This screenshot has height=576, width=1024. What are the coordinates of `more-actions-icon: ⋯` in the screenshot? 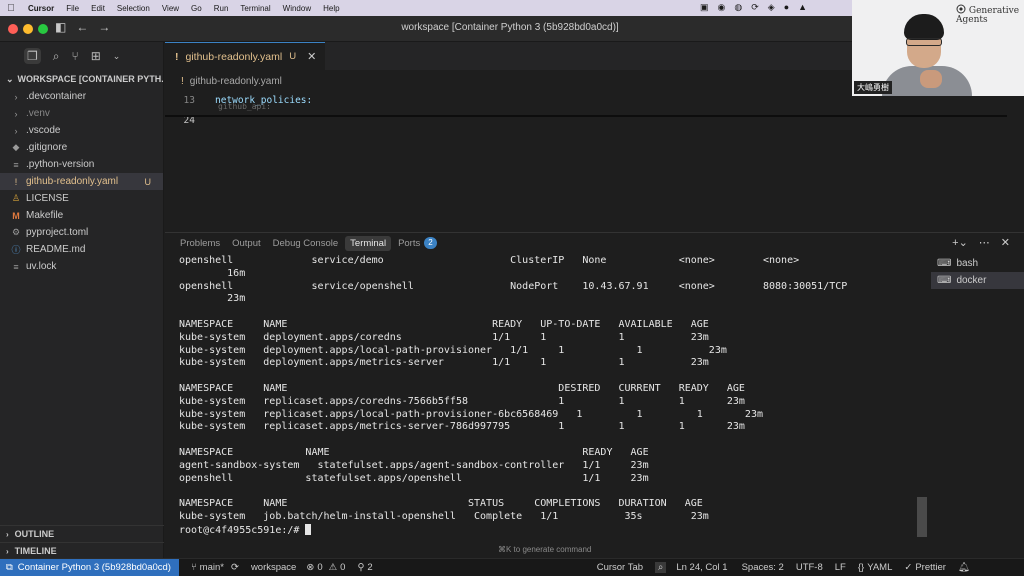 It's located at (984, 242).